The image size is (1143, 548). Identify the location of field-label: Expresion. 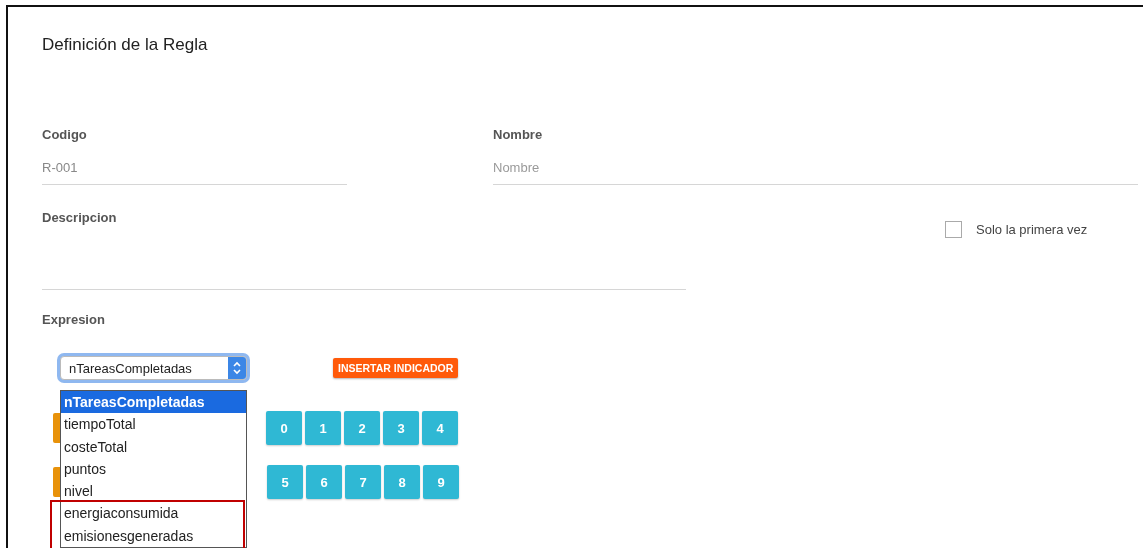
(73, 319).